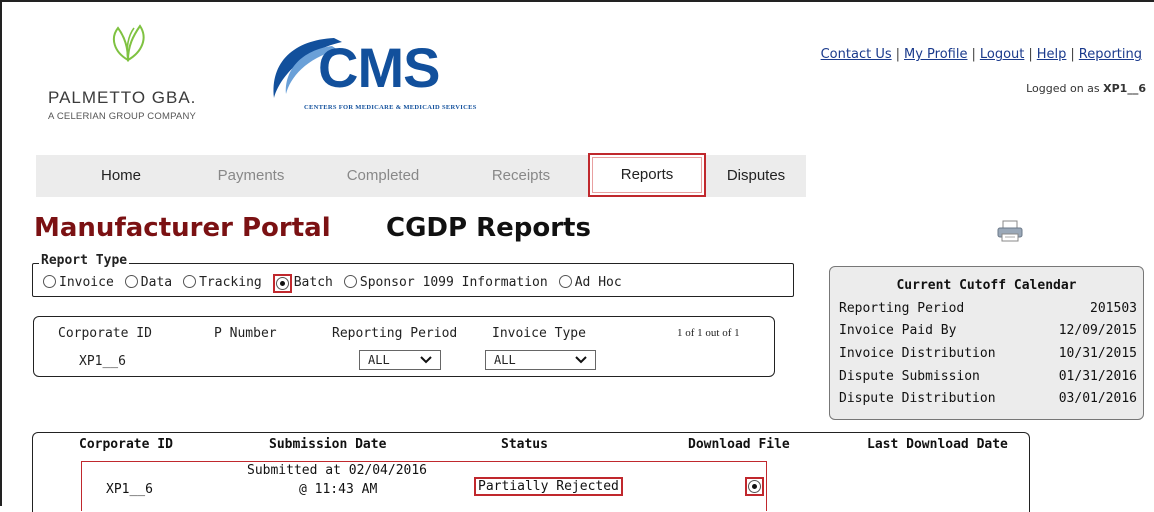 The width and height of the screenshot is (1154, 512). What do you see at coordinates (548, 486) in the screenshot?
I see `status-badge: Partially Rejected` at bounding box center [548, 486].